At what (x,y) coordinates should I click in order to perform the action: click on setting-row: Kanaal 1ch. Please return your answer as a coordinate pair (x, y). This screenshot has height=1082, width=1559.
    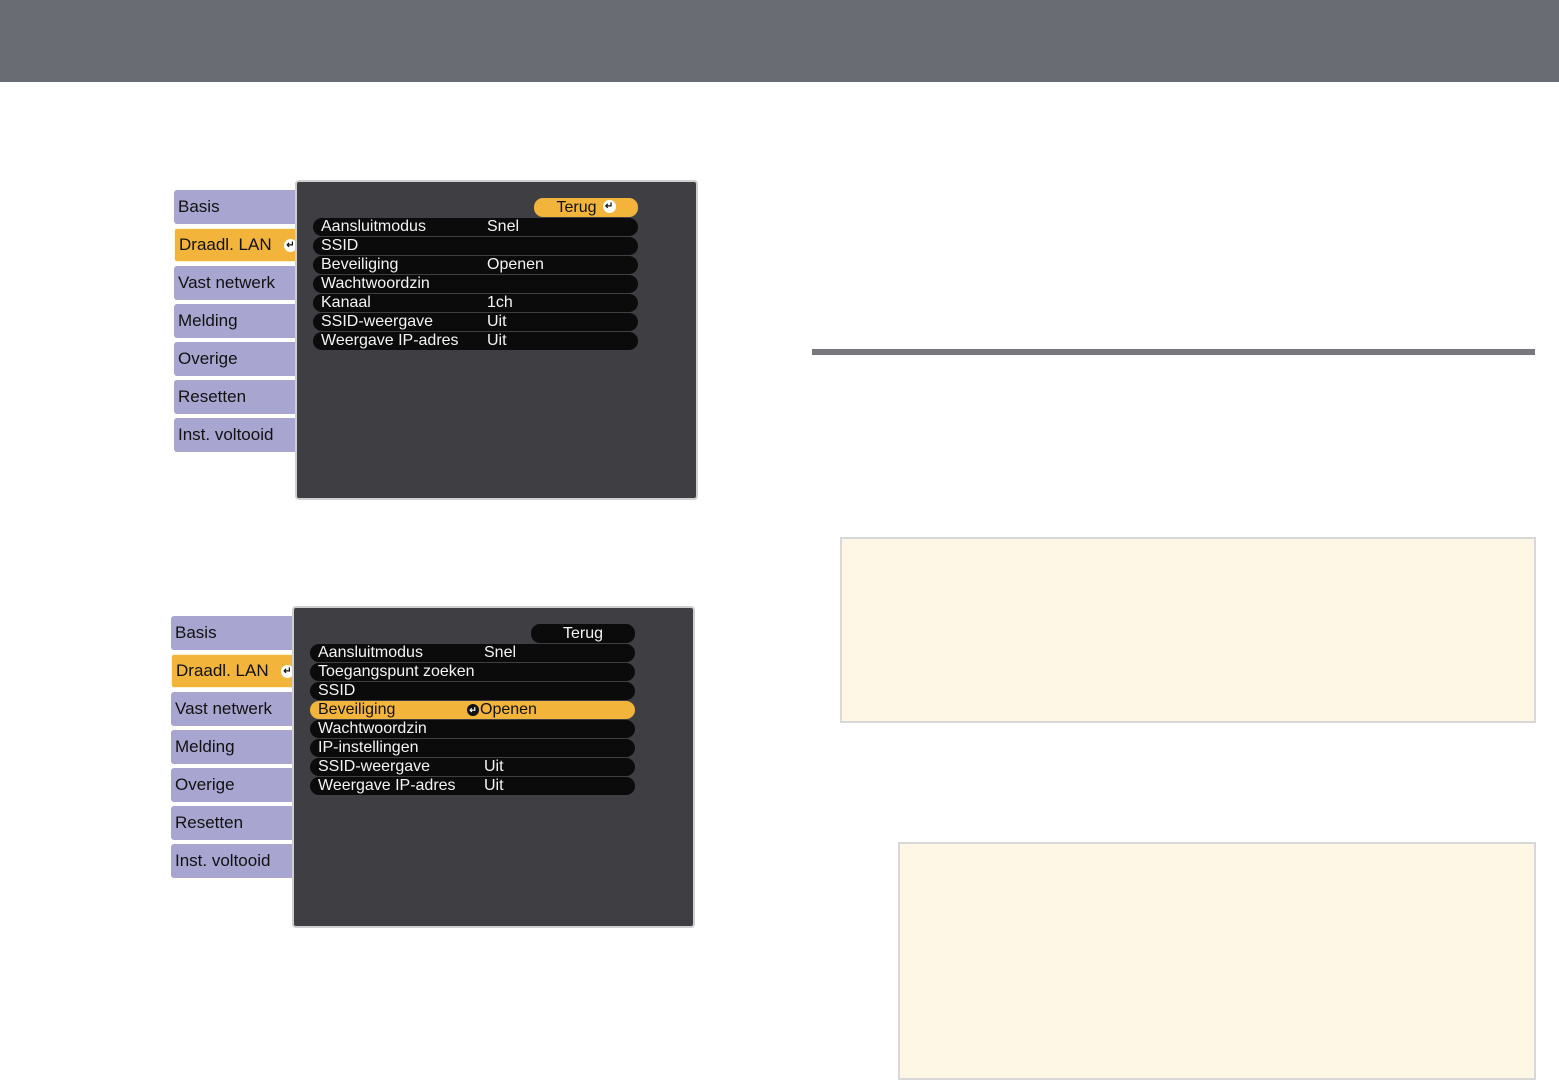
    Looking at the image, I should click on (475, 303).